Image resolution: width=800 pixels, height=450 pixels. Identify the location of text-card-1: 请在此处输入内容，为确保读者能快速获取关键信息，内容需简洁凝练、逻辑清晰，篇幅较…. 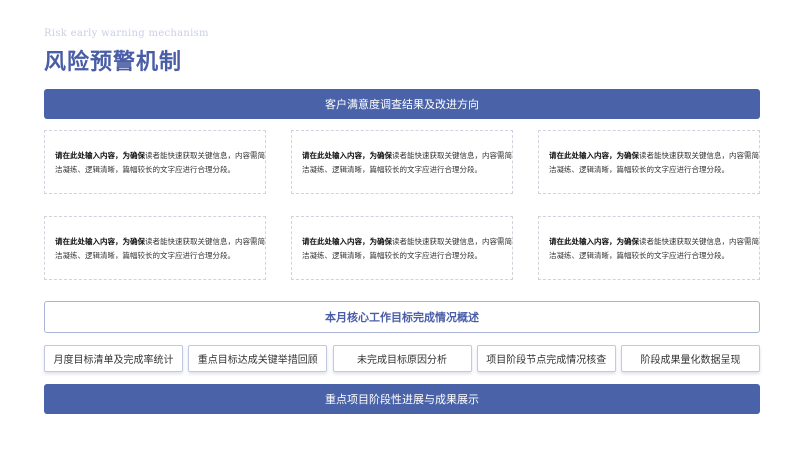
(155, 162).